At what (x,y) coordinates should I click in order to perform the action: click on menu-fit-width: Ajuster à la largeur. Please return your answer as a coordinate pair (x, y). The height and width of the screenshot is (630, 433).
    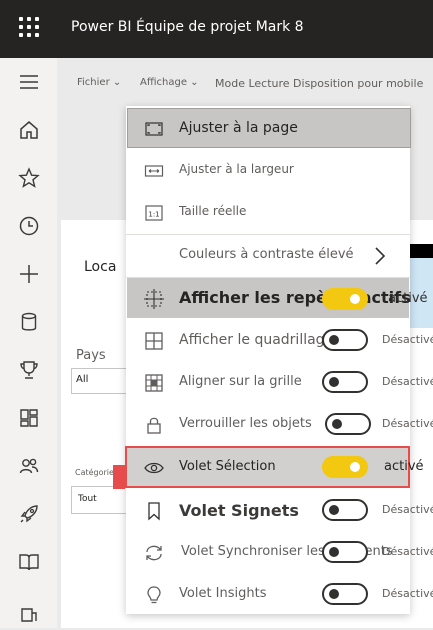
    Looking at the image, I should click on (268, 171).